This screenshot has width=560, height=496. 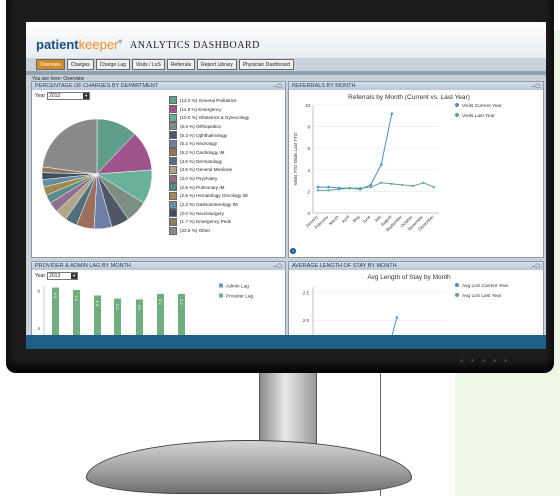 I want to click on tab-charge-lag: Charge Lag, so click(x=112, y=64).